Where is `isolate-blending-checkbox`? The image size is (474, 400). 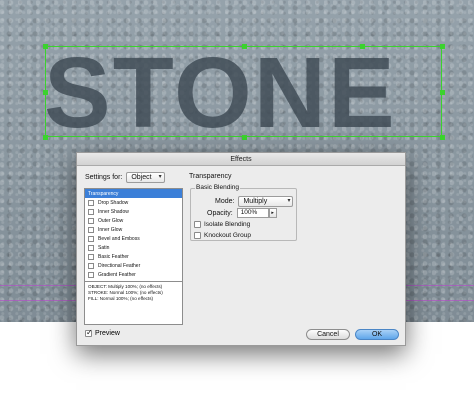
isolate-blending-checkbox is located at coordinates (197, 224).